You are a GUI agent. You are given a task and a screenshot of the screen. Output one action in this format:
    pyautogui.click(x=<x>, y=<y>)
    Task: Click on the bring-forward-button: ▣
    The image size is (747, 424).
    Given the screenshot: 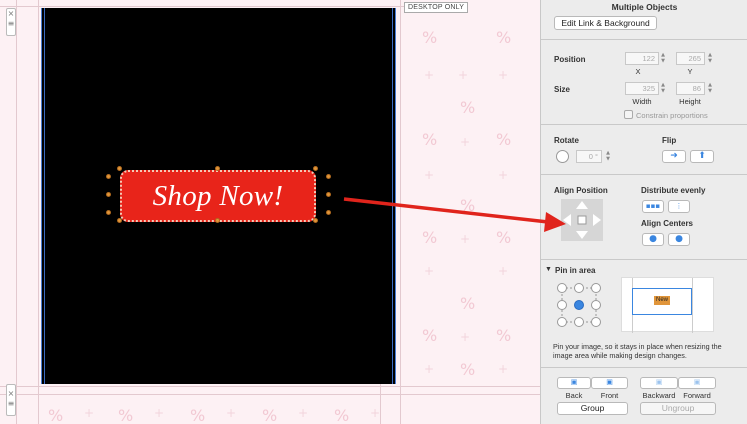 What is the action you would take?
    pyautogui.click(x=697, y=383)
    